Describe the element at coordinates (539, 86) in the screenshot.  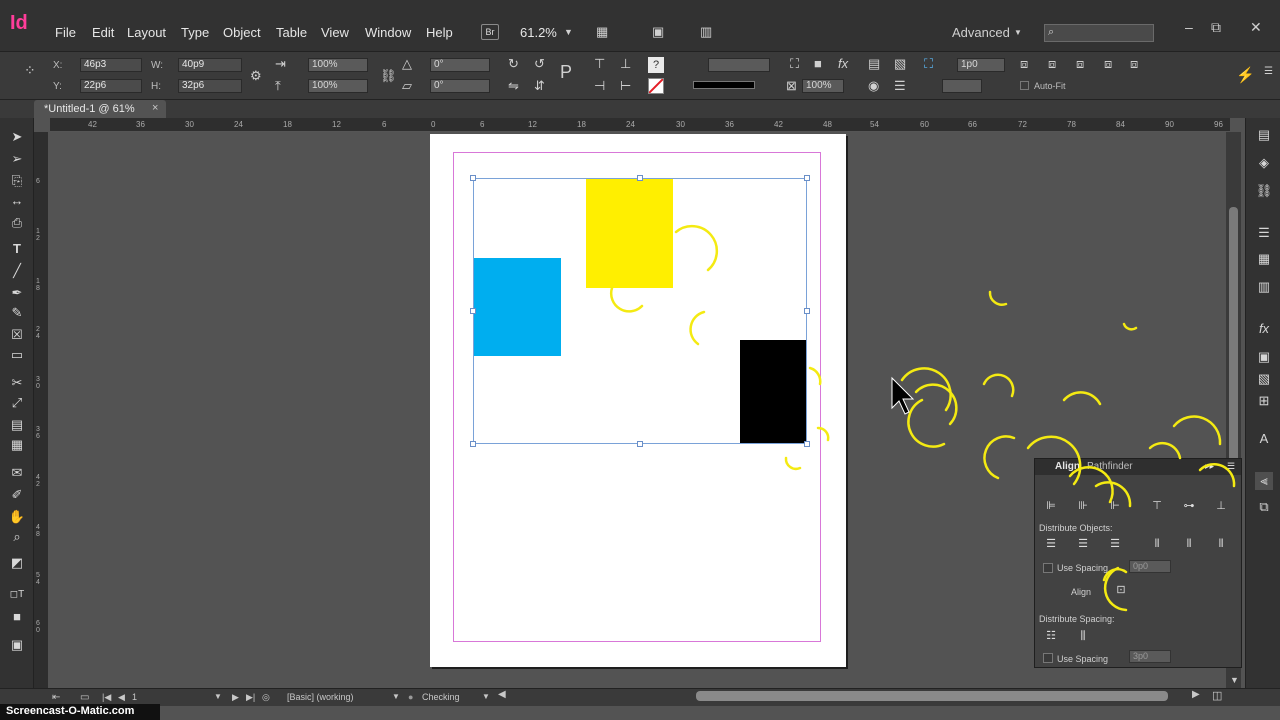
I see `flip-vertical-icon: ⇵` at that location.